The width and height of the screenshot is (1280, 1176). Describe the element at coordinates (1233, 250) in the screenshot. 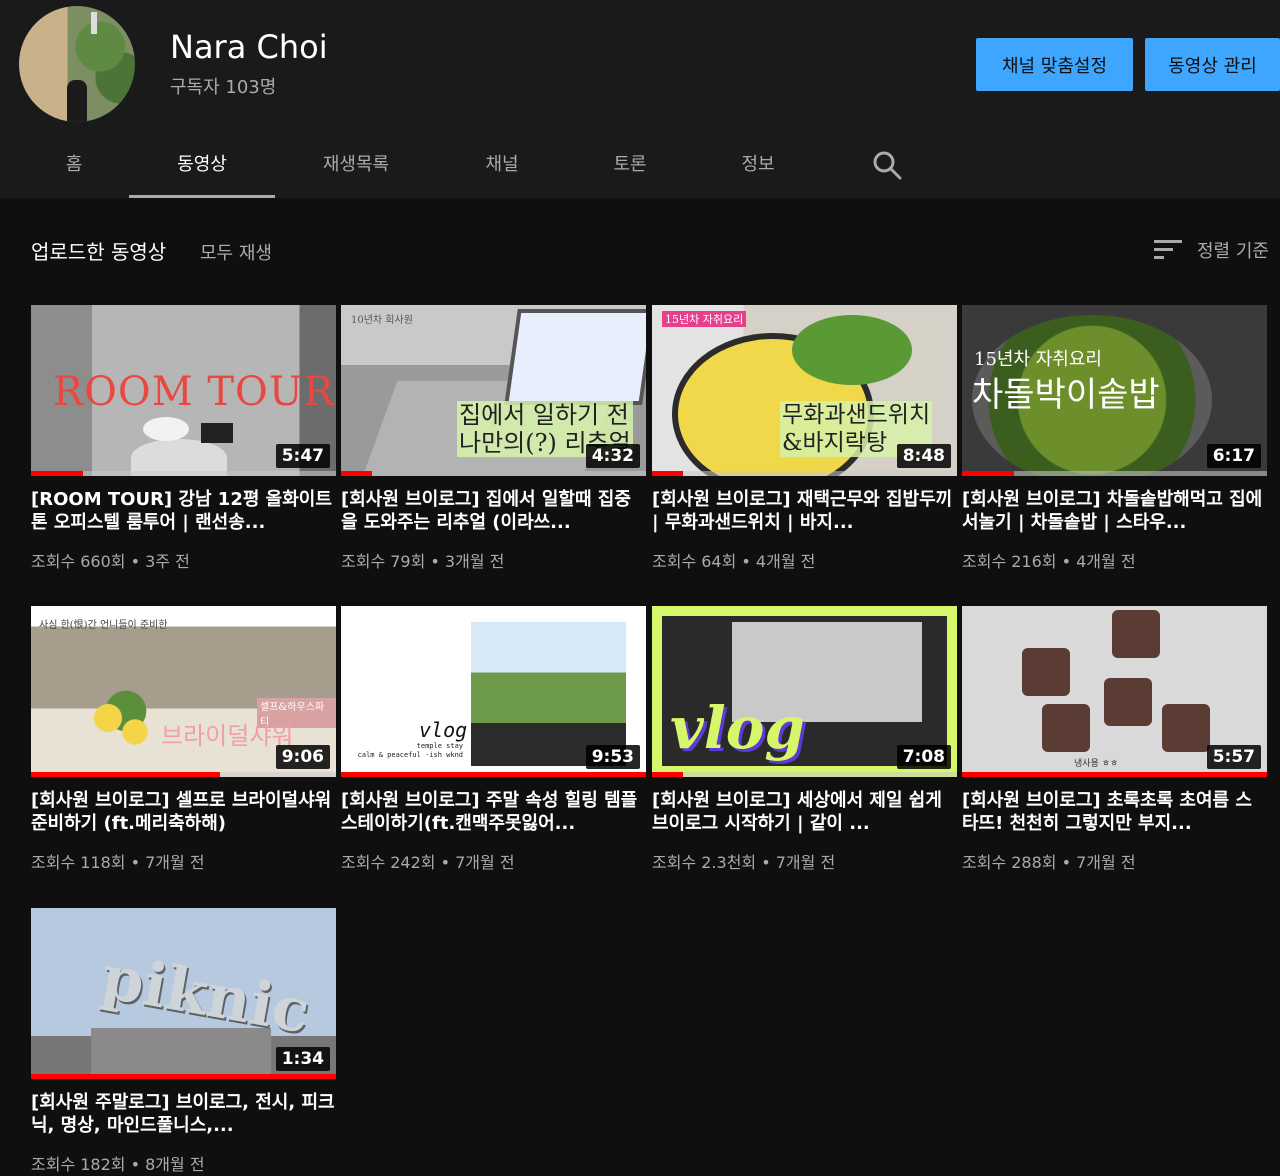

I see `sort-by-button: 정렬 기준` at that location.